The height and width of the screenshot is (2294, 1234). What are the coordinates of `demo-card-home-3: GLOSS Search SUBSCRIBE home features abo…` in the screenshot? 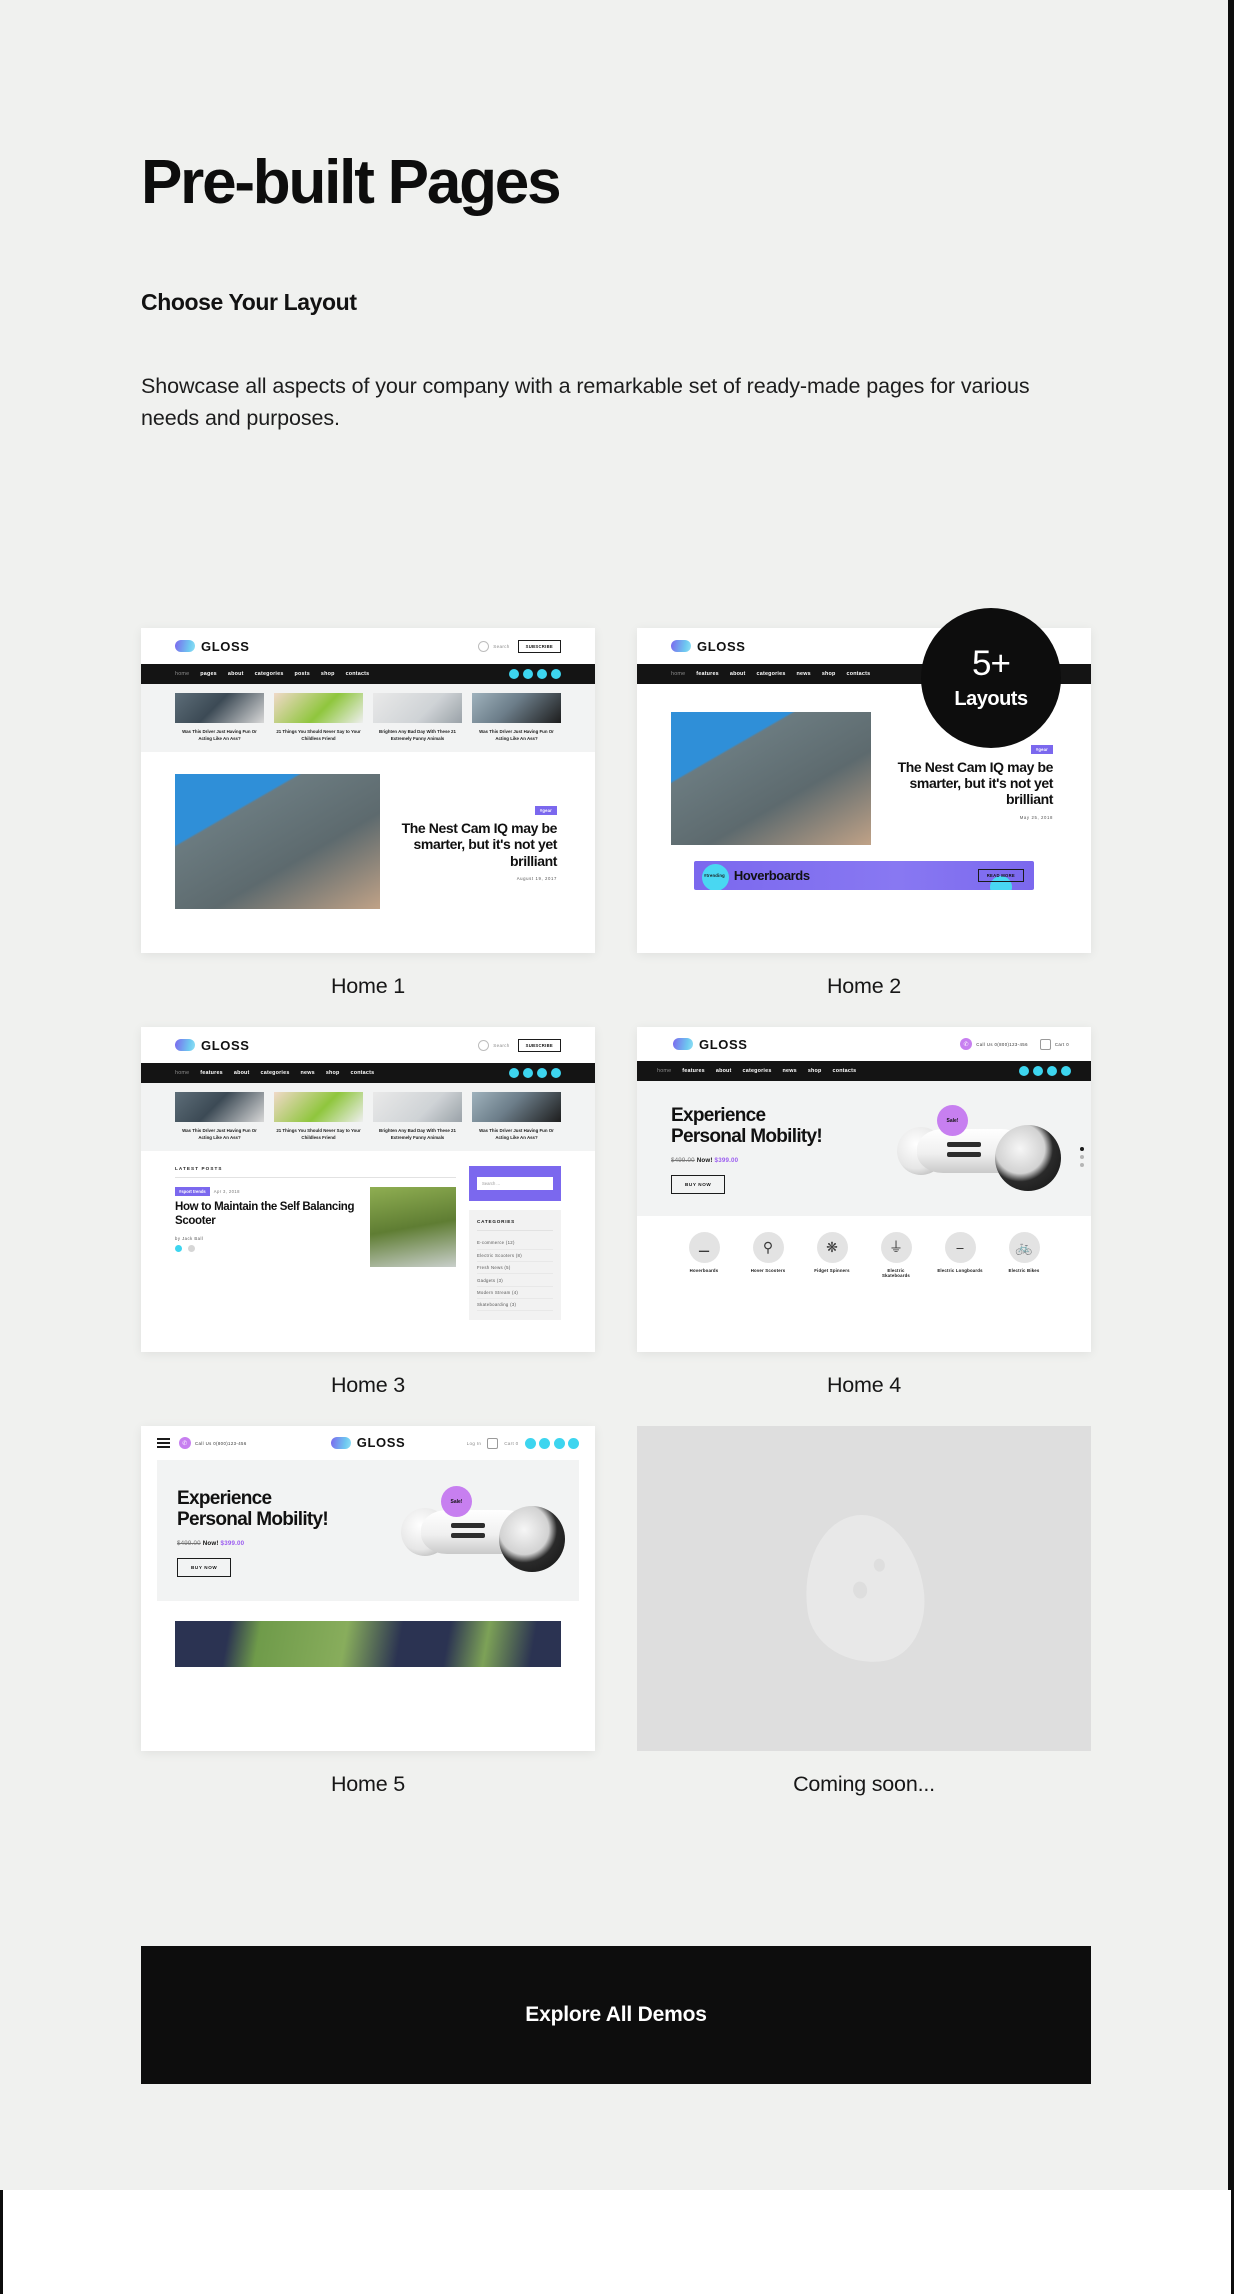 It's located at (368, 1212).